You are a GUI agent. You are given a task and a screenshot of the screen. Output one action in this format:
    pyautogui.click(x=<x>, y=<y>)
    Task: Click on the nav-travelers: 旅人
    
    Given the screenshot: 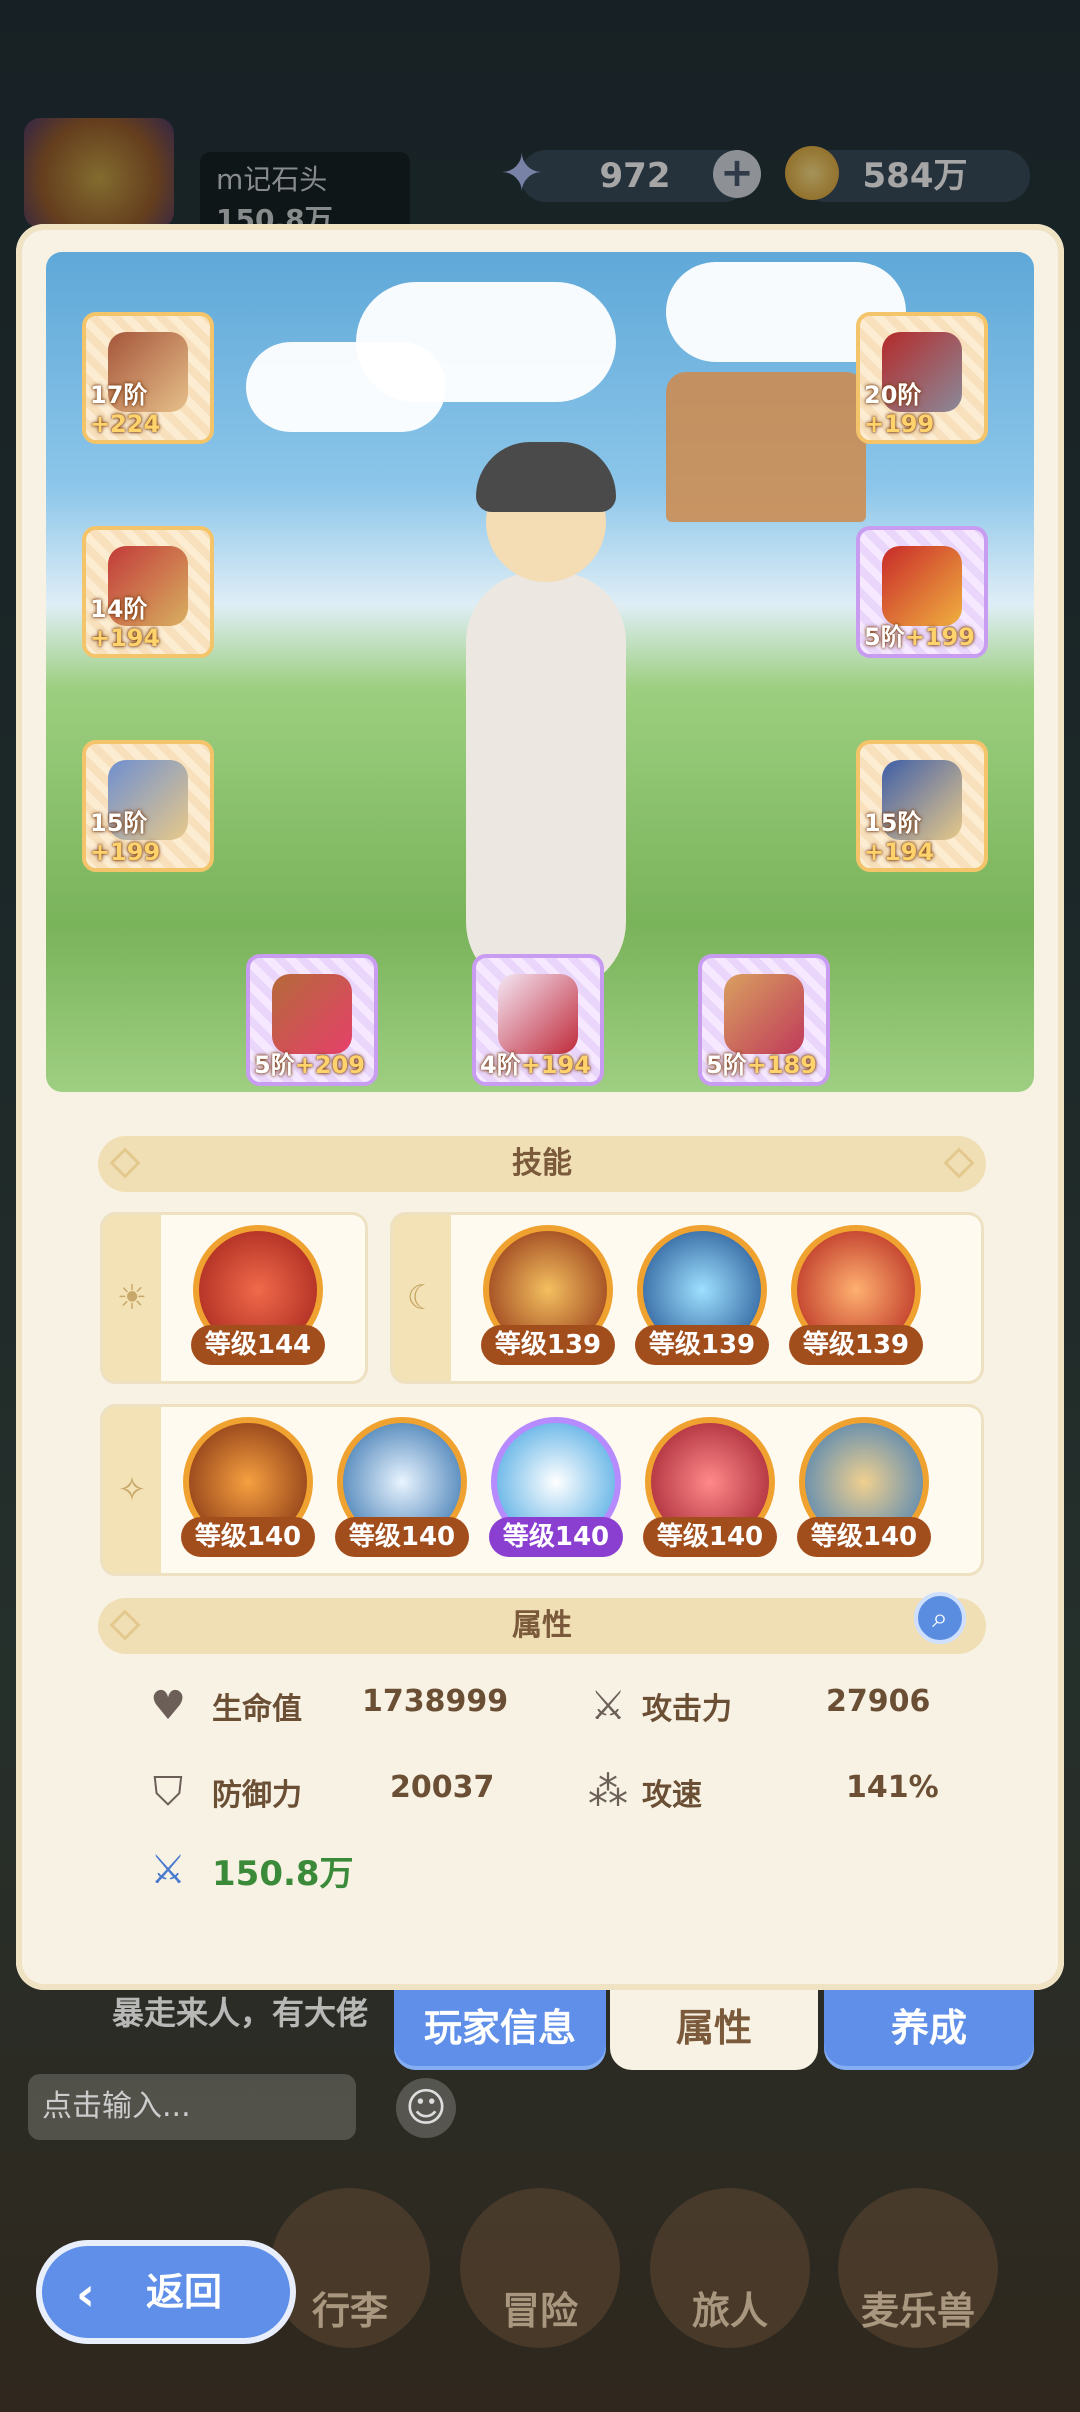 What is the action you would take?
    pyautogui.click(x=730, y=2278)
    